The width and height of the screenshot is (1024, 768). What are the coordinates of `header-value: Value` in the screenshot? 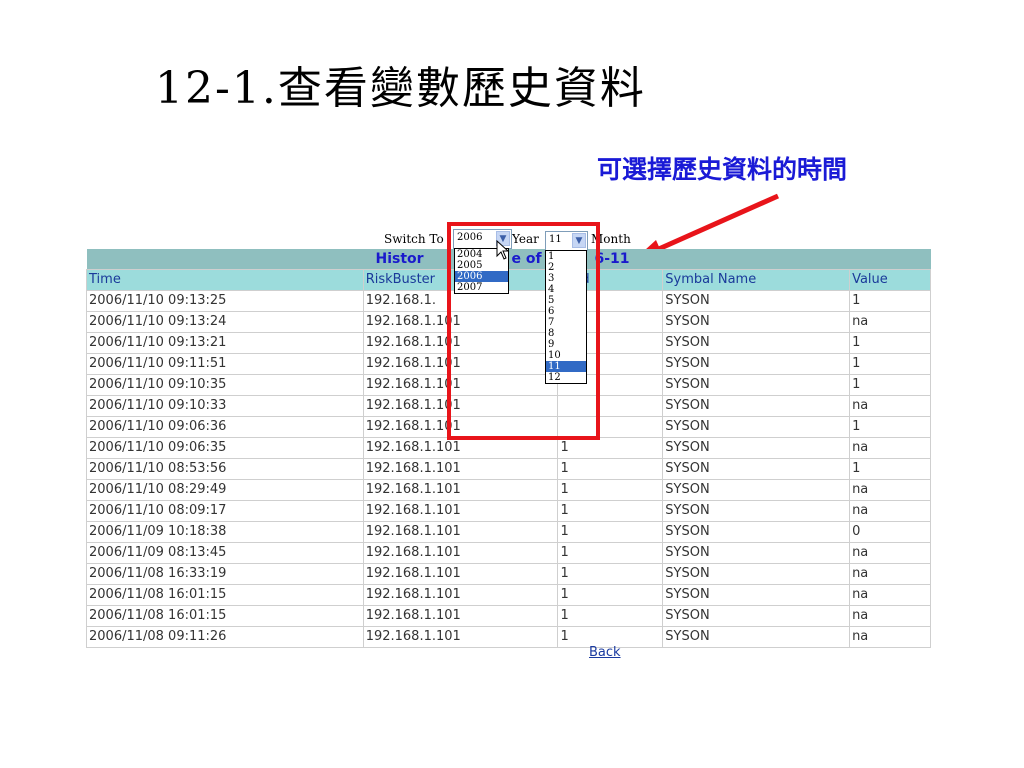 It's located at (890, 280).